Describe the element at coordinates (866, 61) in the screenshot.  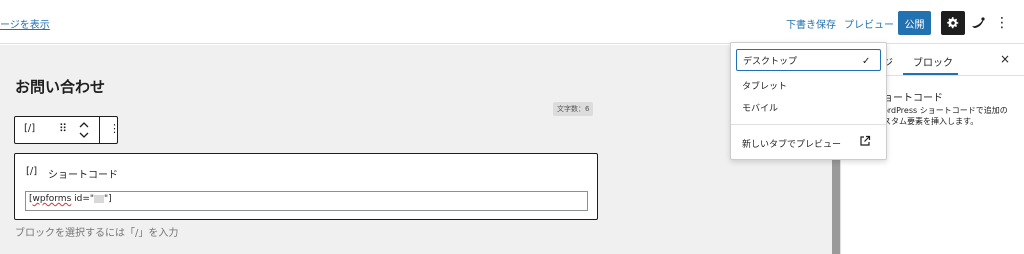
I see `checkmark-icon: ✓` at that location.